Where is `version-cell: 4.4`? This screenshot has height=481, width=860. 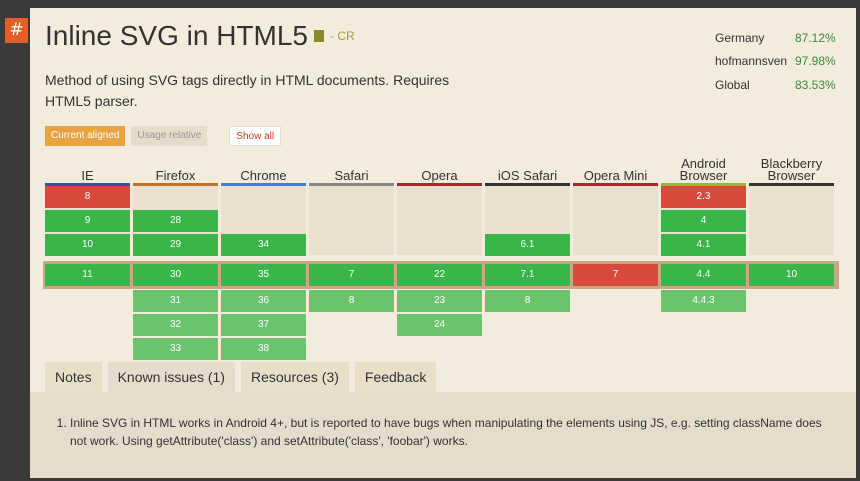 version-cell: 4.4 is located at coordinates (703, 275).